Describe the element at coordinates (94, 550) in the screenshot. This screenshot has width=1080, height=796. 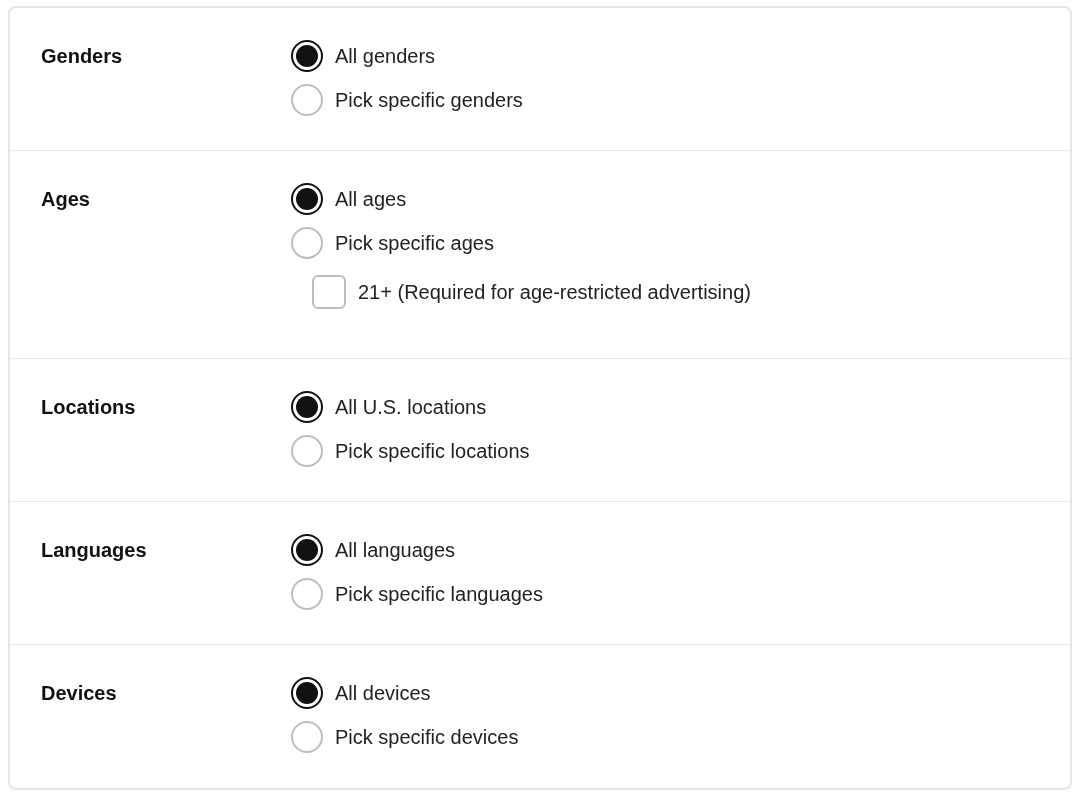
I see `section-label: Languages` at that location.